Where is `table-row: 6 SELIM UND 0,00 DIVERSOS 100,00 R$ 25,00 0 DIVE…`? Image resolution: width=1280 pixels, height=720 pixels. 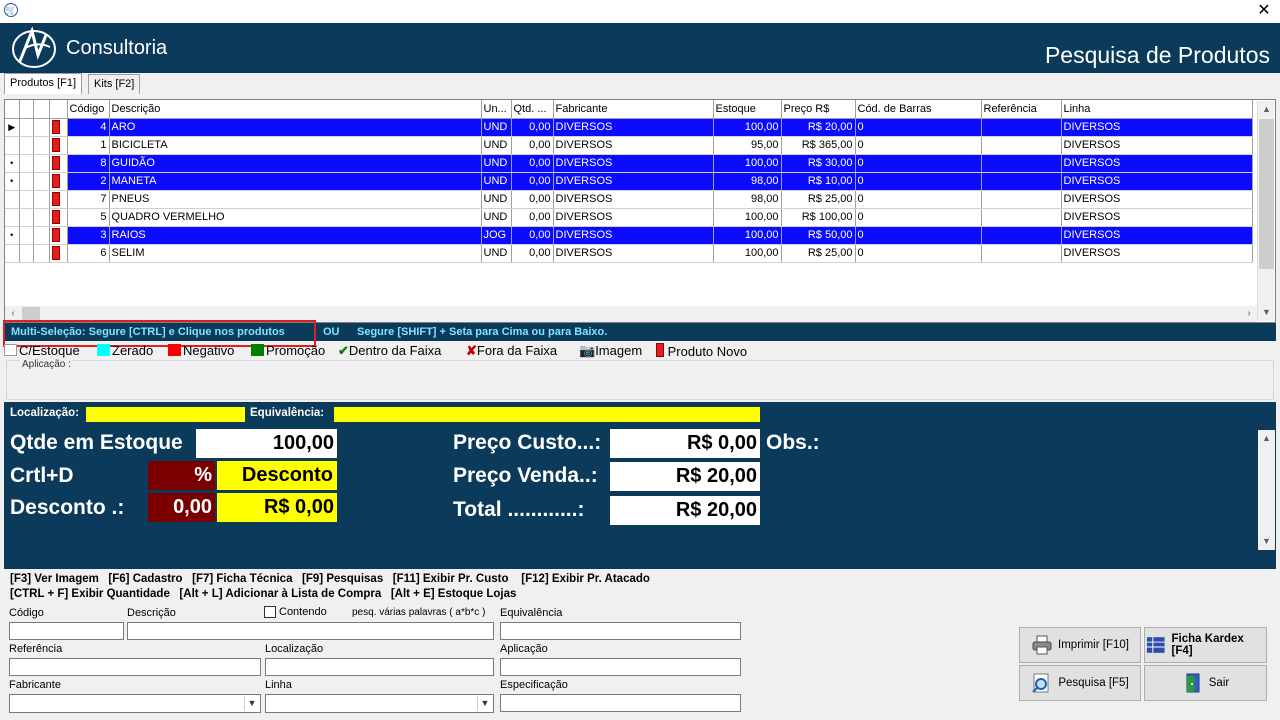 table-row: 6 SELIM UND 0,00 DIVERSOS 100,00 R$ 25,00 0 DIVE… is located at coordinates (629, 253).